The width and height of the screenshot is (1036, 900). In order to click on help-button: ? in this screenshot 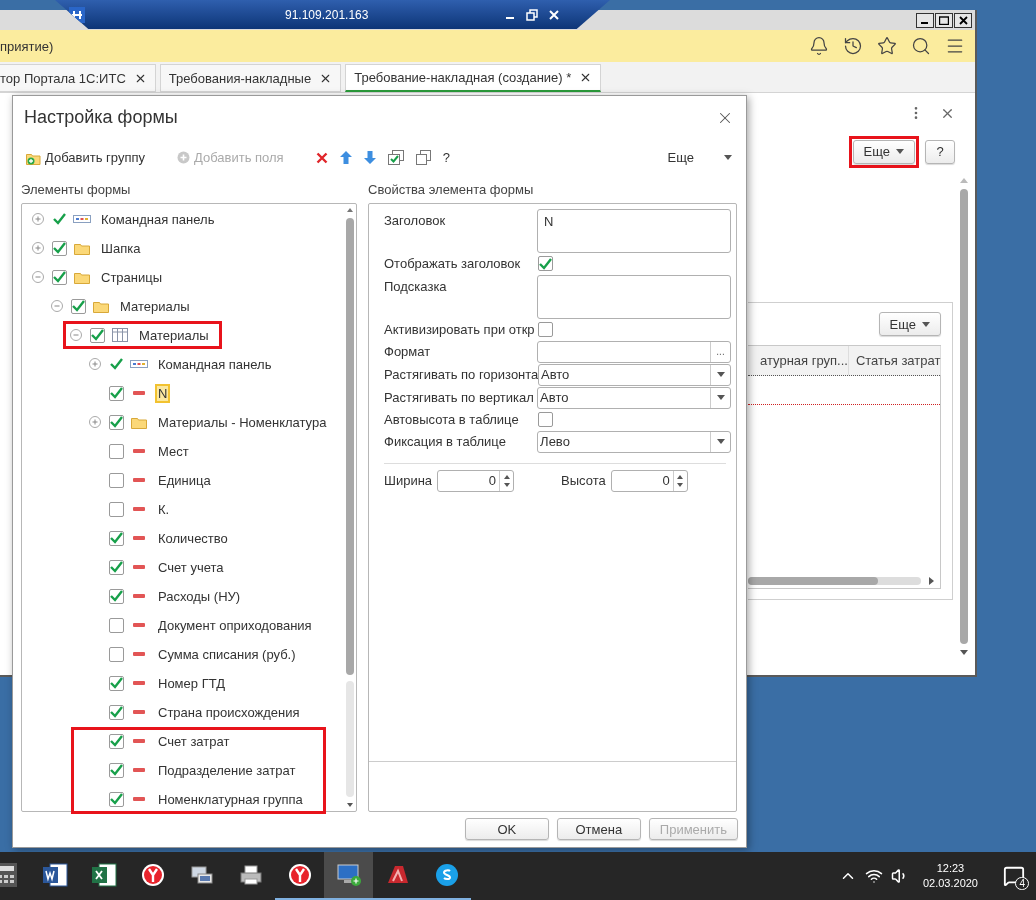, I will do `click(940, 151)`.